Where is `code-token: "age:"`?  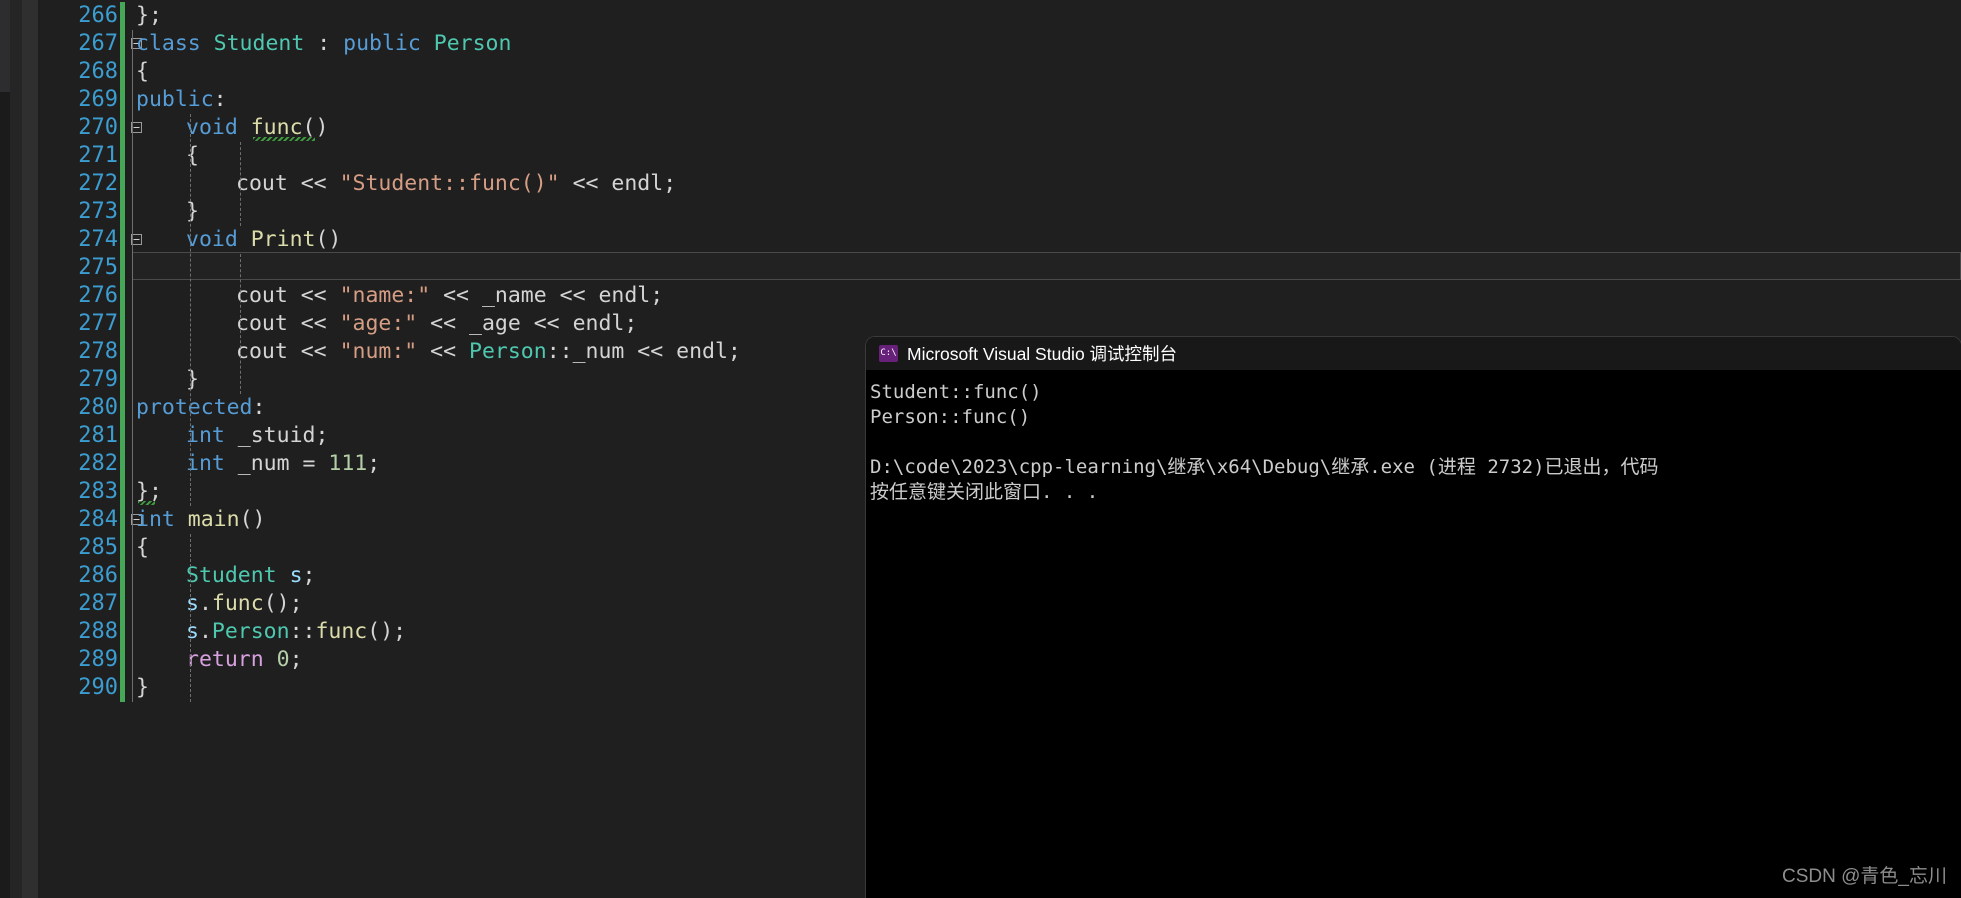 code-token: "age:" is located at coordinates (378, 323).